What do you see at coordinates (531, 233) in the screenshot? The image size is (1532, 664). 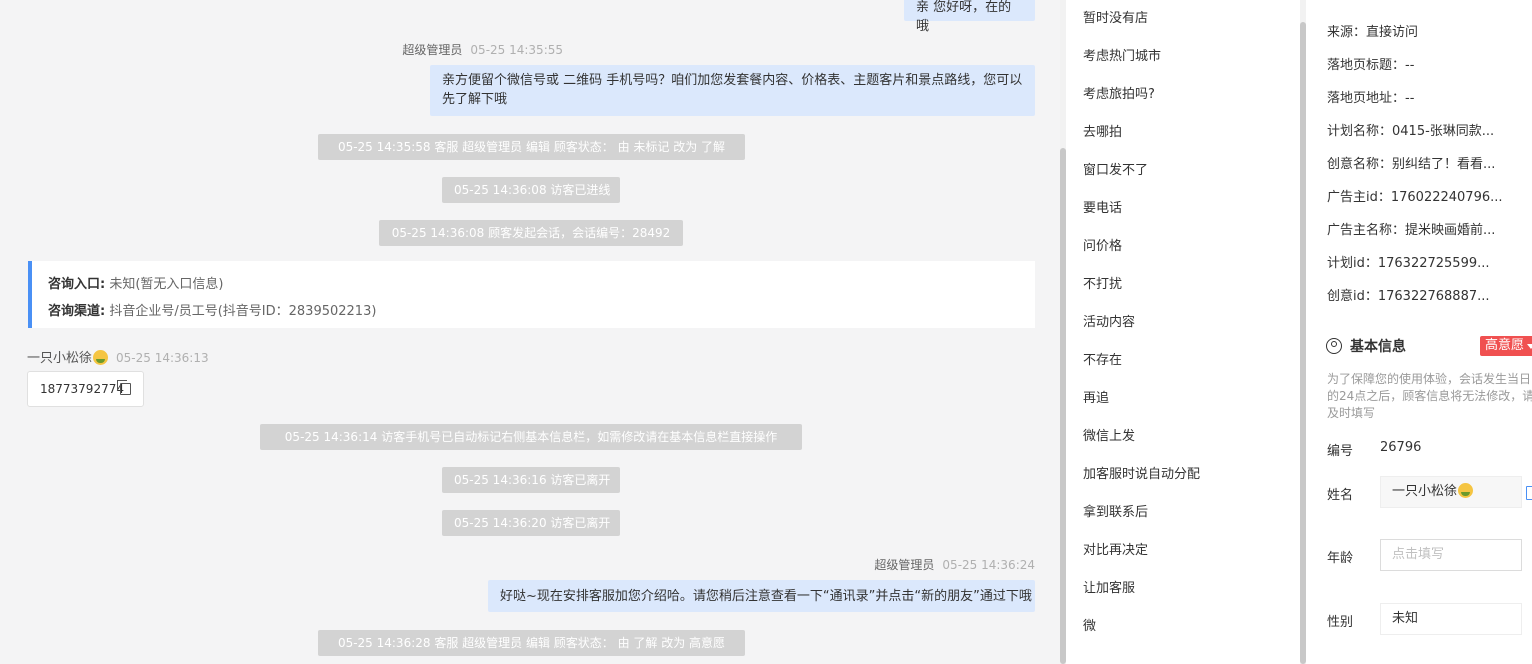 I see `system-notice: 05-25 14:36:08 顾客发起会话，会话编号：28492` at bounding box center [531, 233].